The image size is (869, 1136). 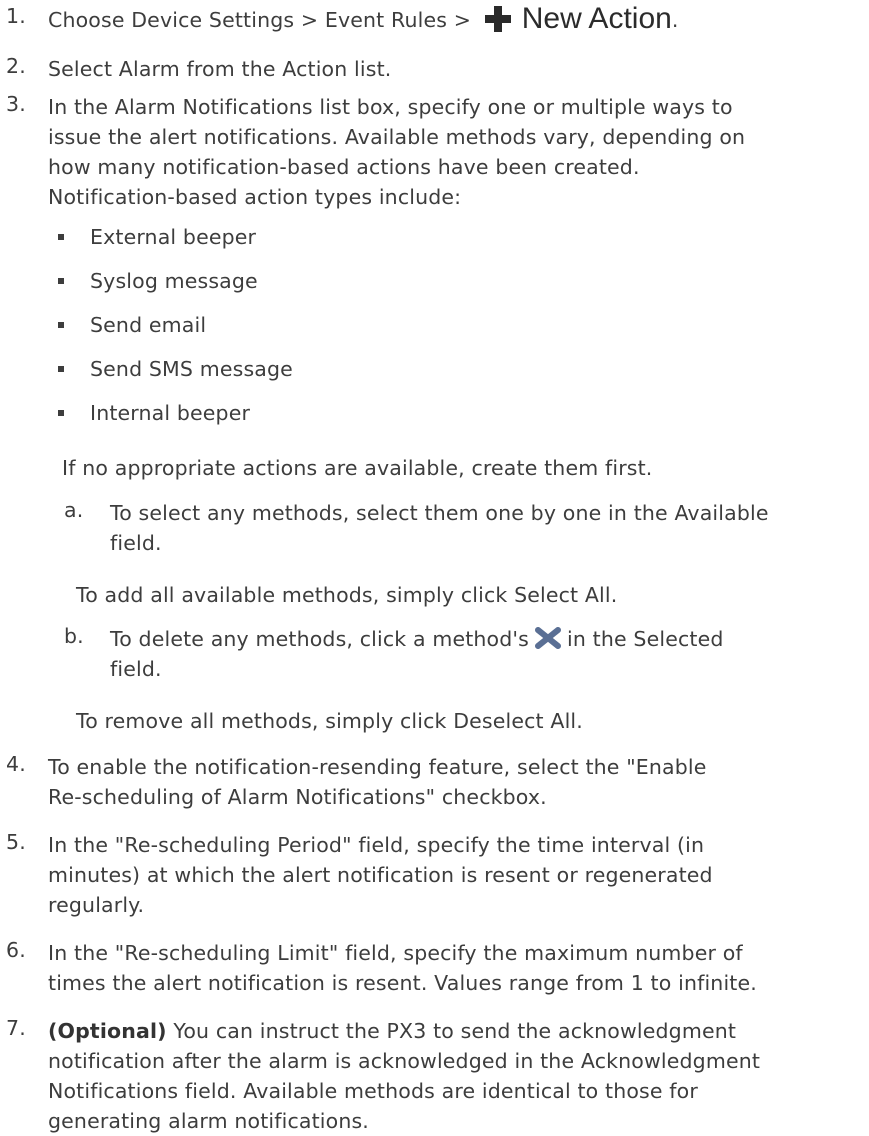 I want to click on substep-text: in the Selected, so click(x=645, y=639).